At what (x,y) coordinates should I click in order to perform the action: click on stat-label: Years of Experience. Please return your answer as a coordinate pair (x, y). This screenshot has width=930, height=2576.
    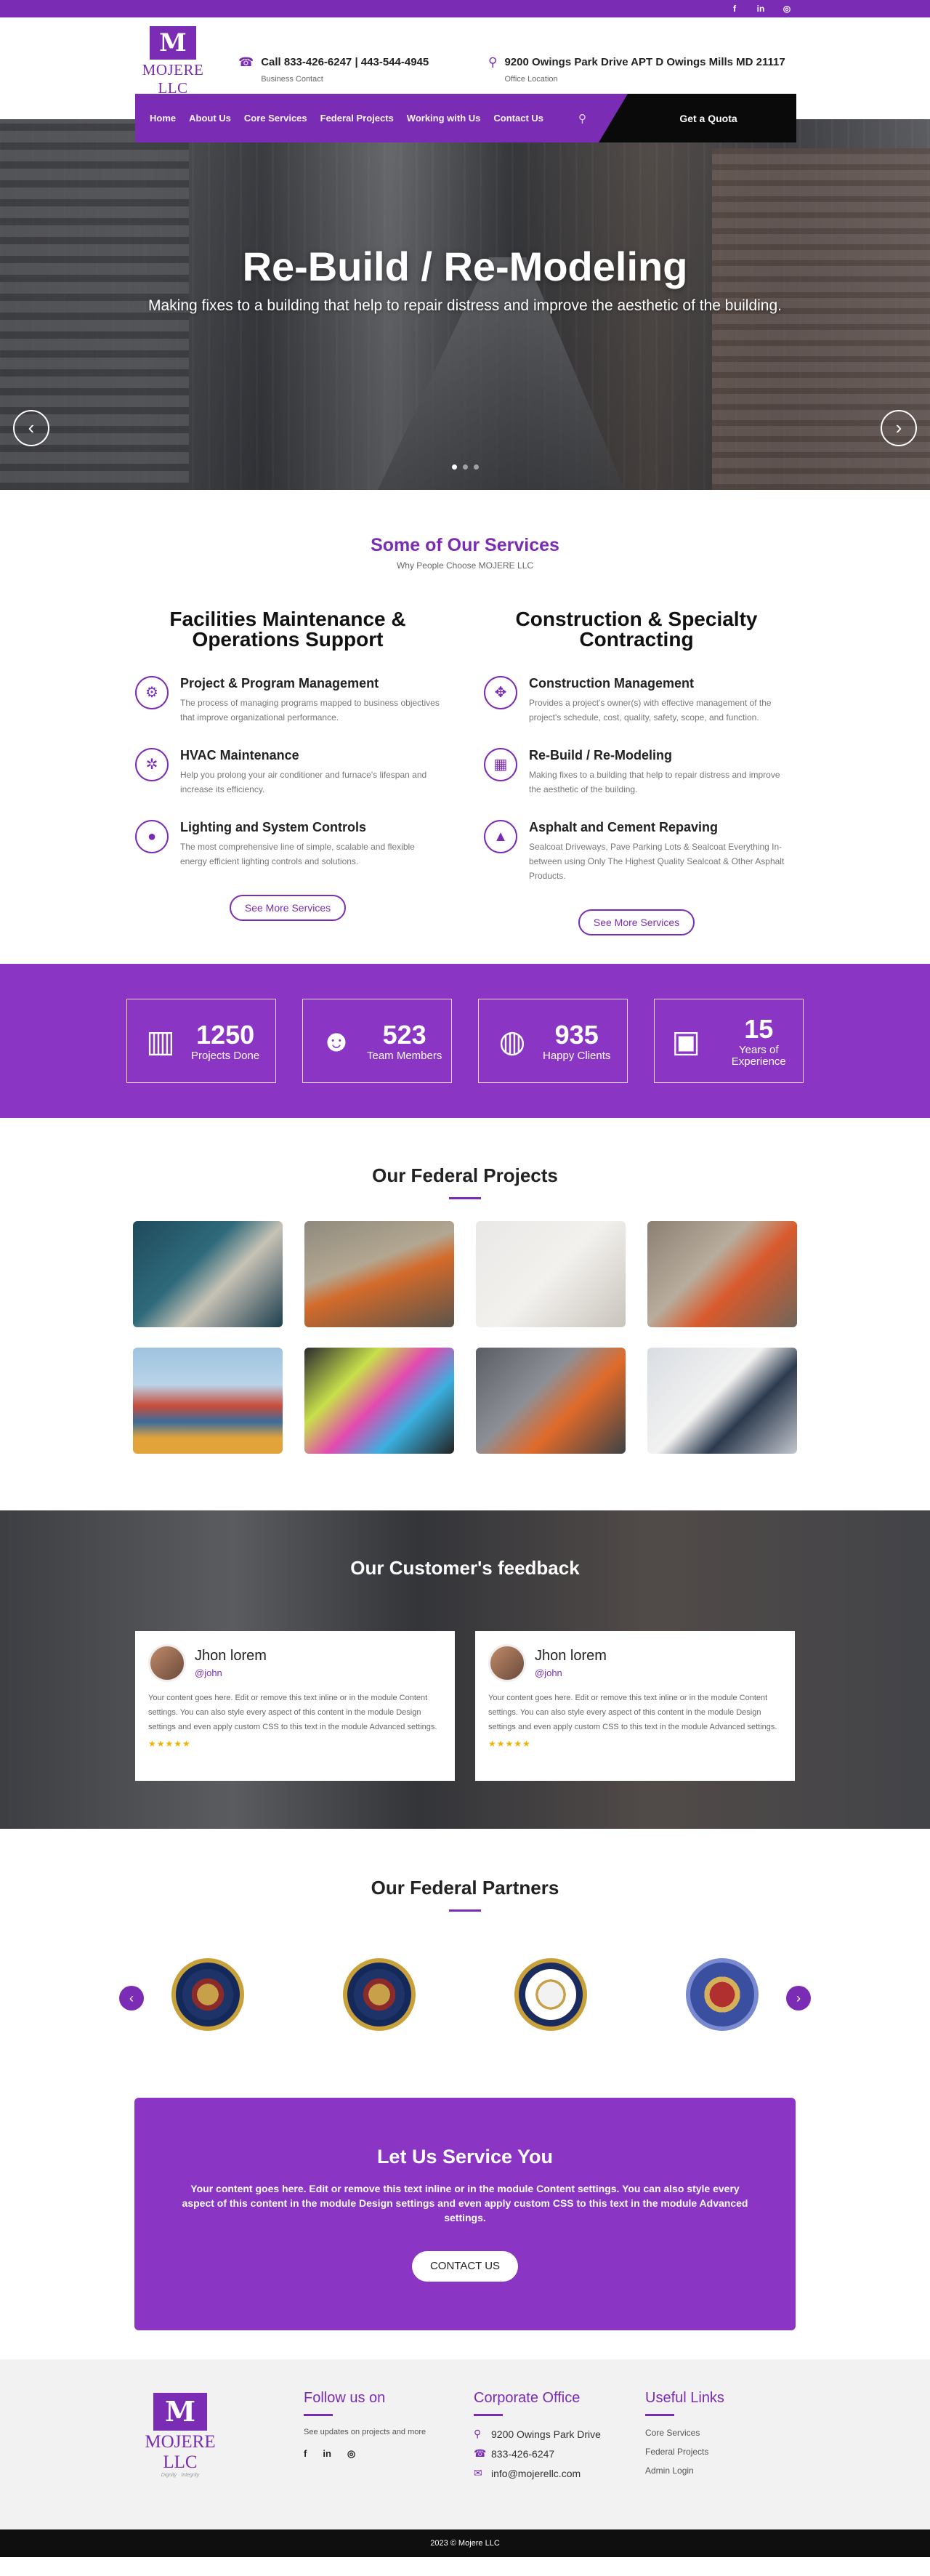
    Looking at the image, I should click on (758, 1056).